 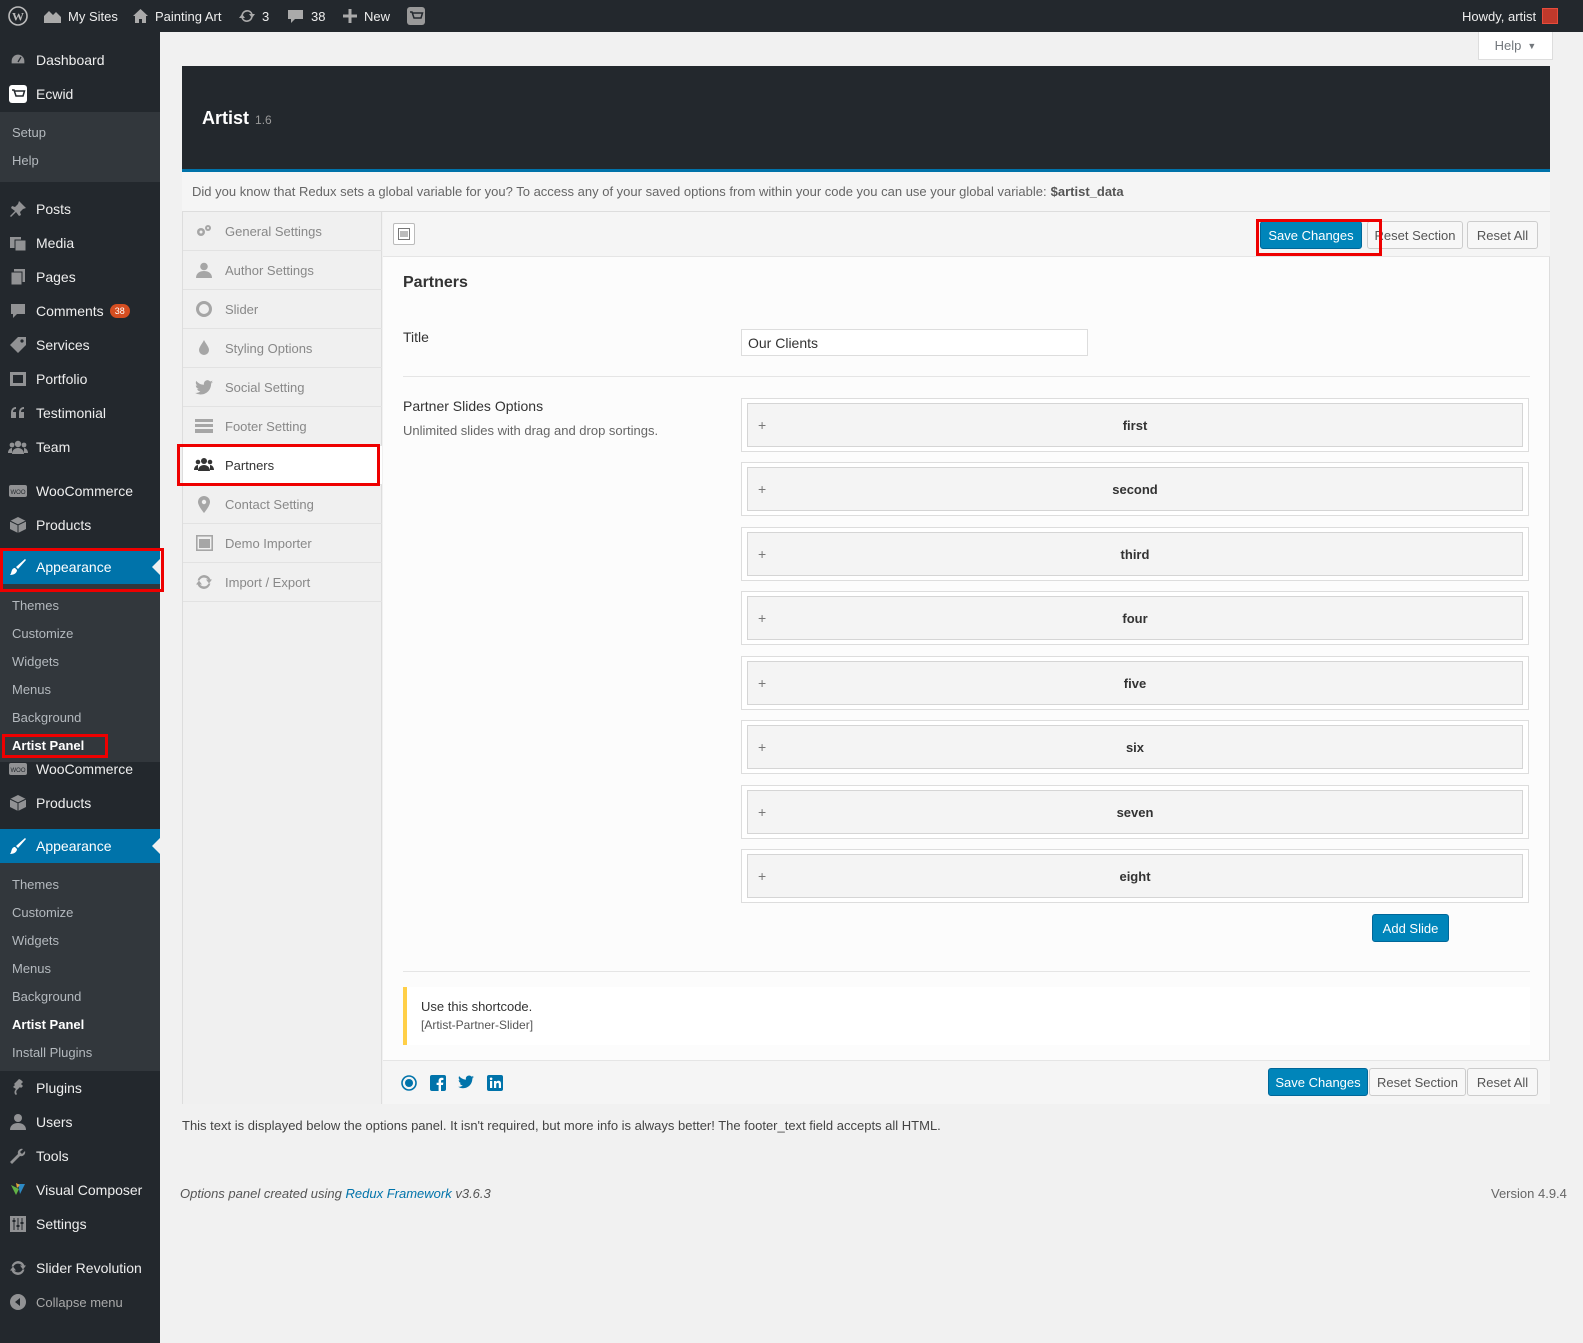 What do you see at coordinates (18, 243) in the screenshot?
I see `media-icon` at bounding box center [18, 243].